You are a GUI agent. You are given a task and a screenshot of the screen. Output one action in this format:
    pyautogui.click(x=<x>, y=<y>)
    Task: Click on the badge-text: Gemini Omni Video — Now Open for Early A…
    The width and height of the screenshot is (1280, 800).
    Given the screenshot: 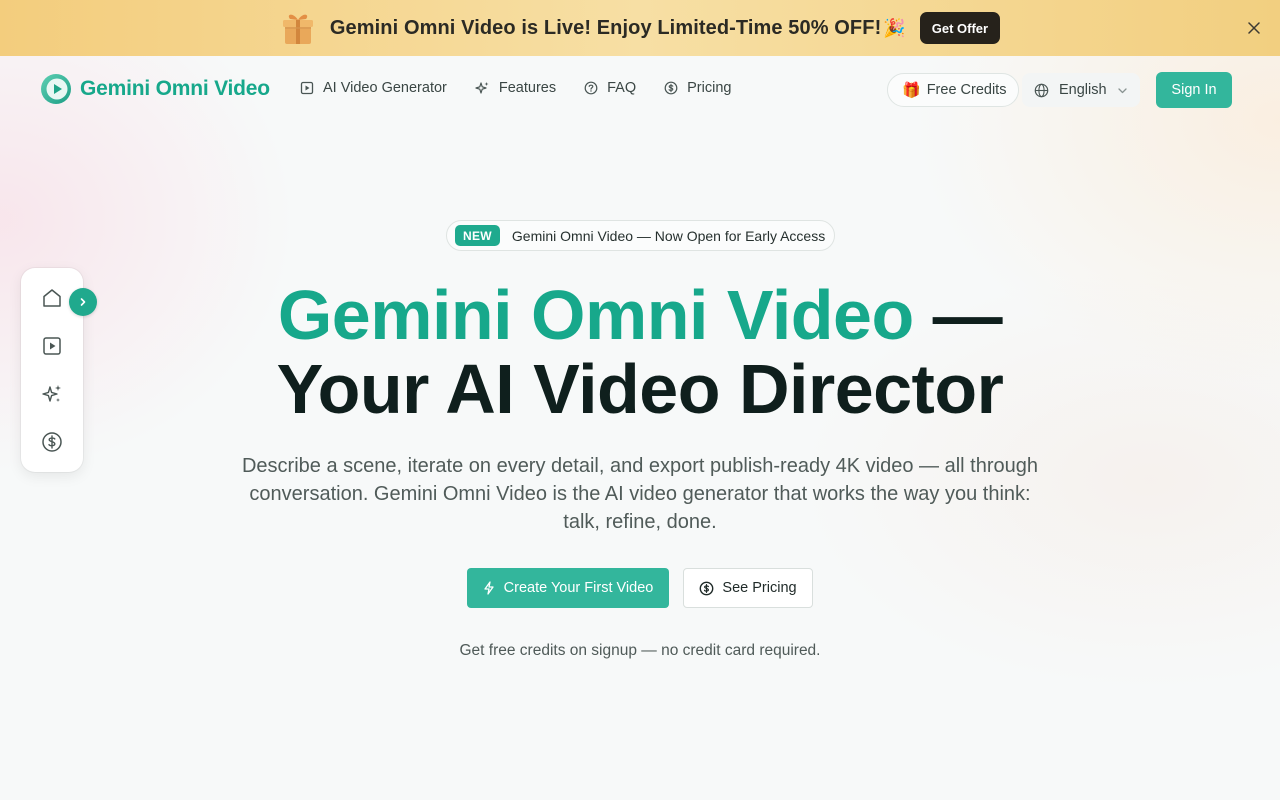 What is the action you would take?
    pyautogui.click(x=668, y=235)
    